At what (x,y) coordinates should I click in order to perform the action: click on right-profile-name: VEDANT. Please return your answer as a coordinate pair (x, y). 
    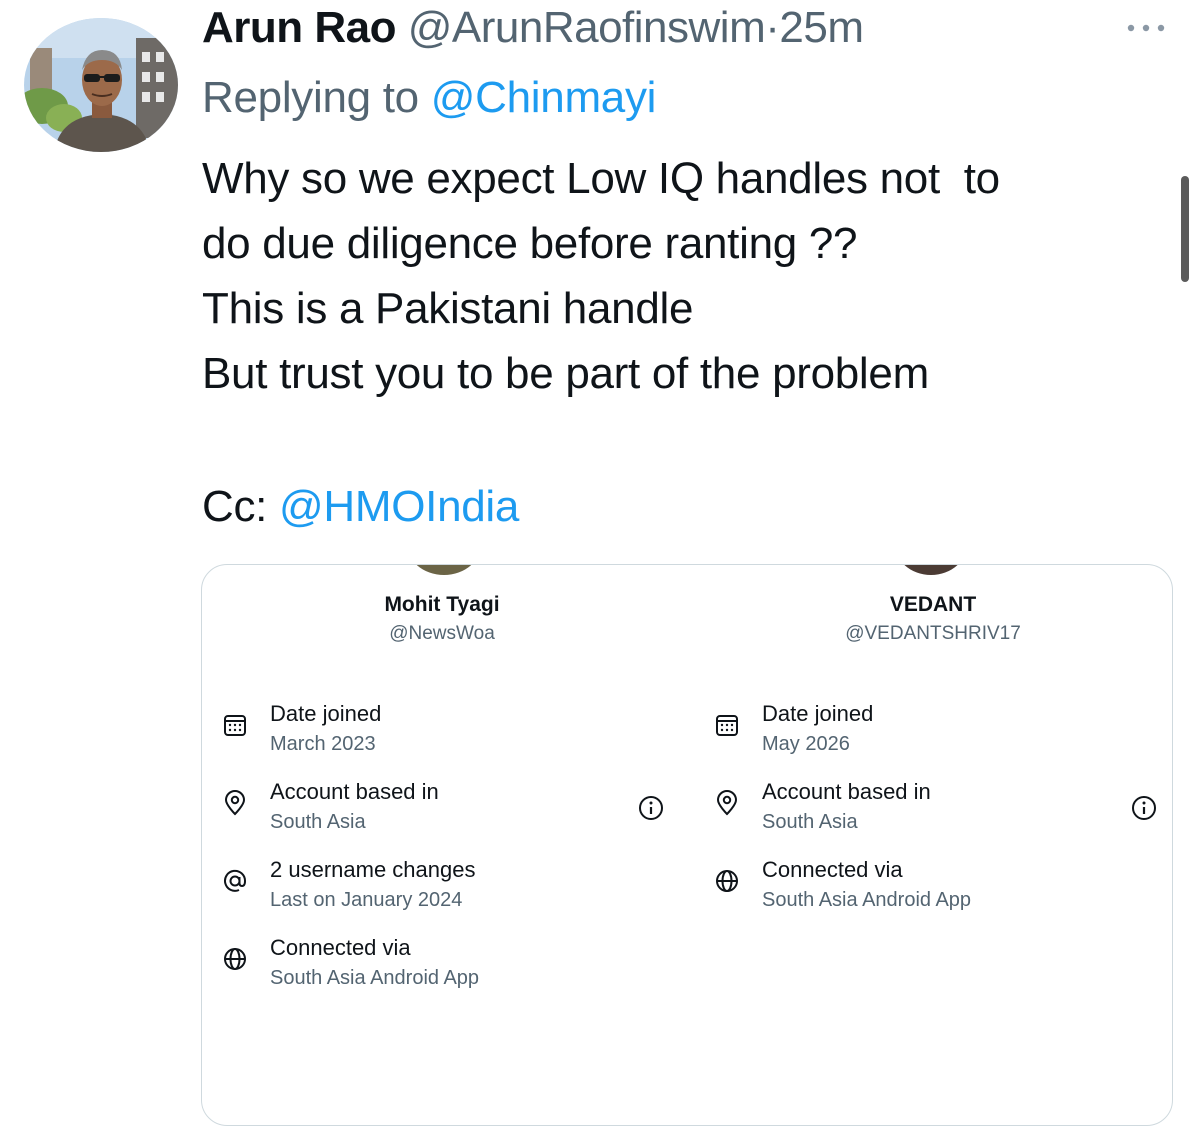
    Looking at the image, I should click on (933, 604).